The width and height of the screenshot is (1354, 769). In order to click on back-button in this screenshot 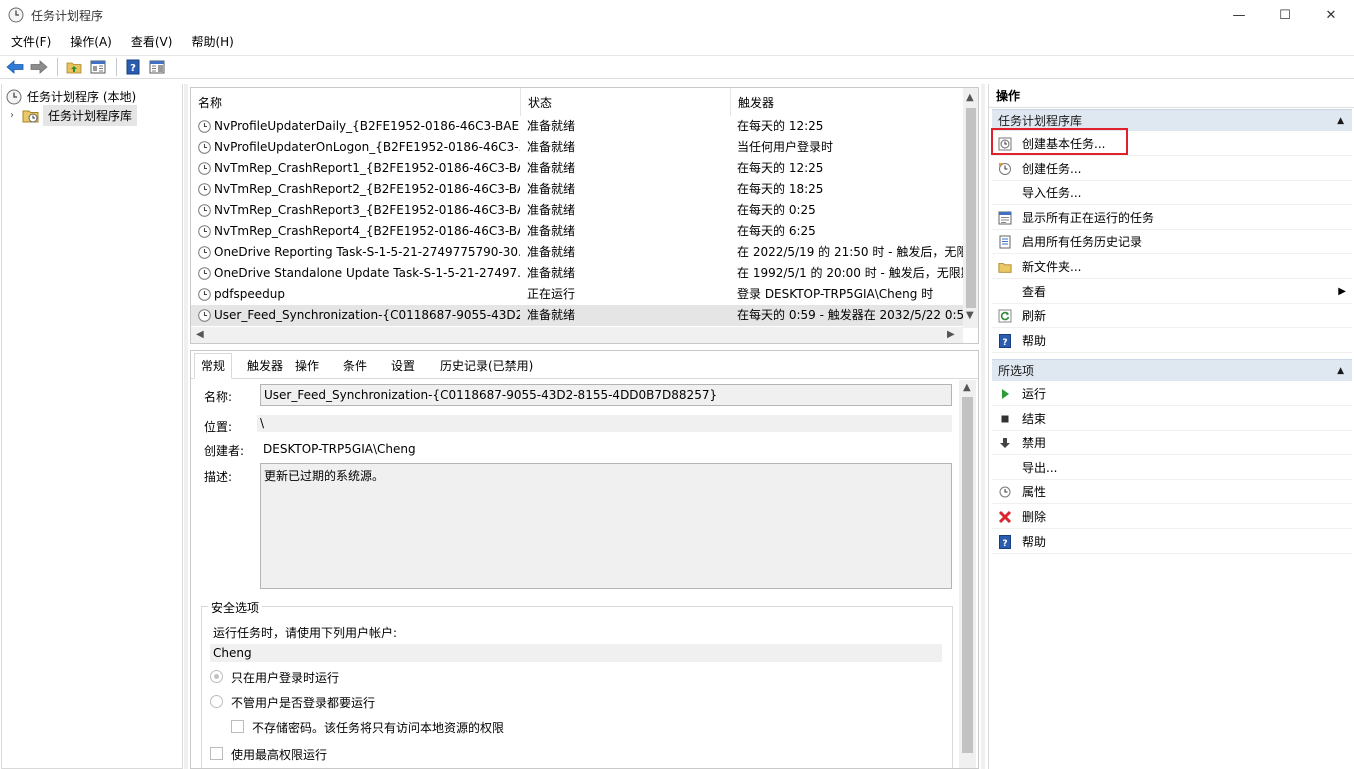, I will do `click(15, 67)`.